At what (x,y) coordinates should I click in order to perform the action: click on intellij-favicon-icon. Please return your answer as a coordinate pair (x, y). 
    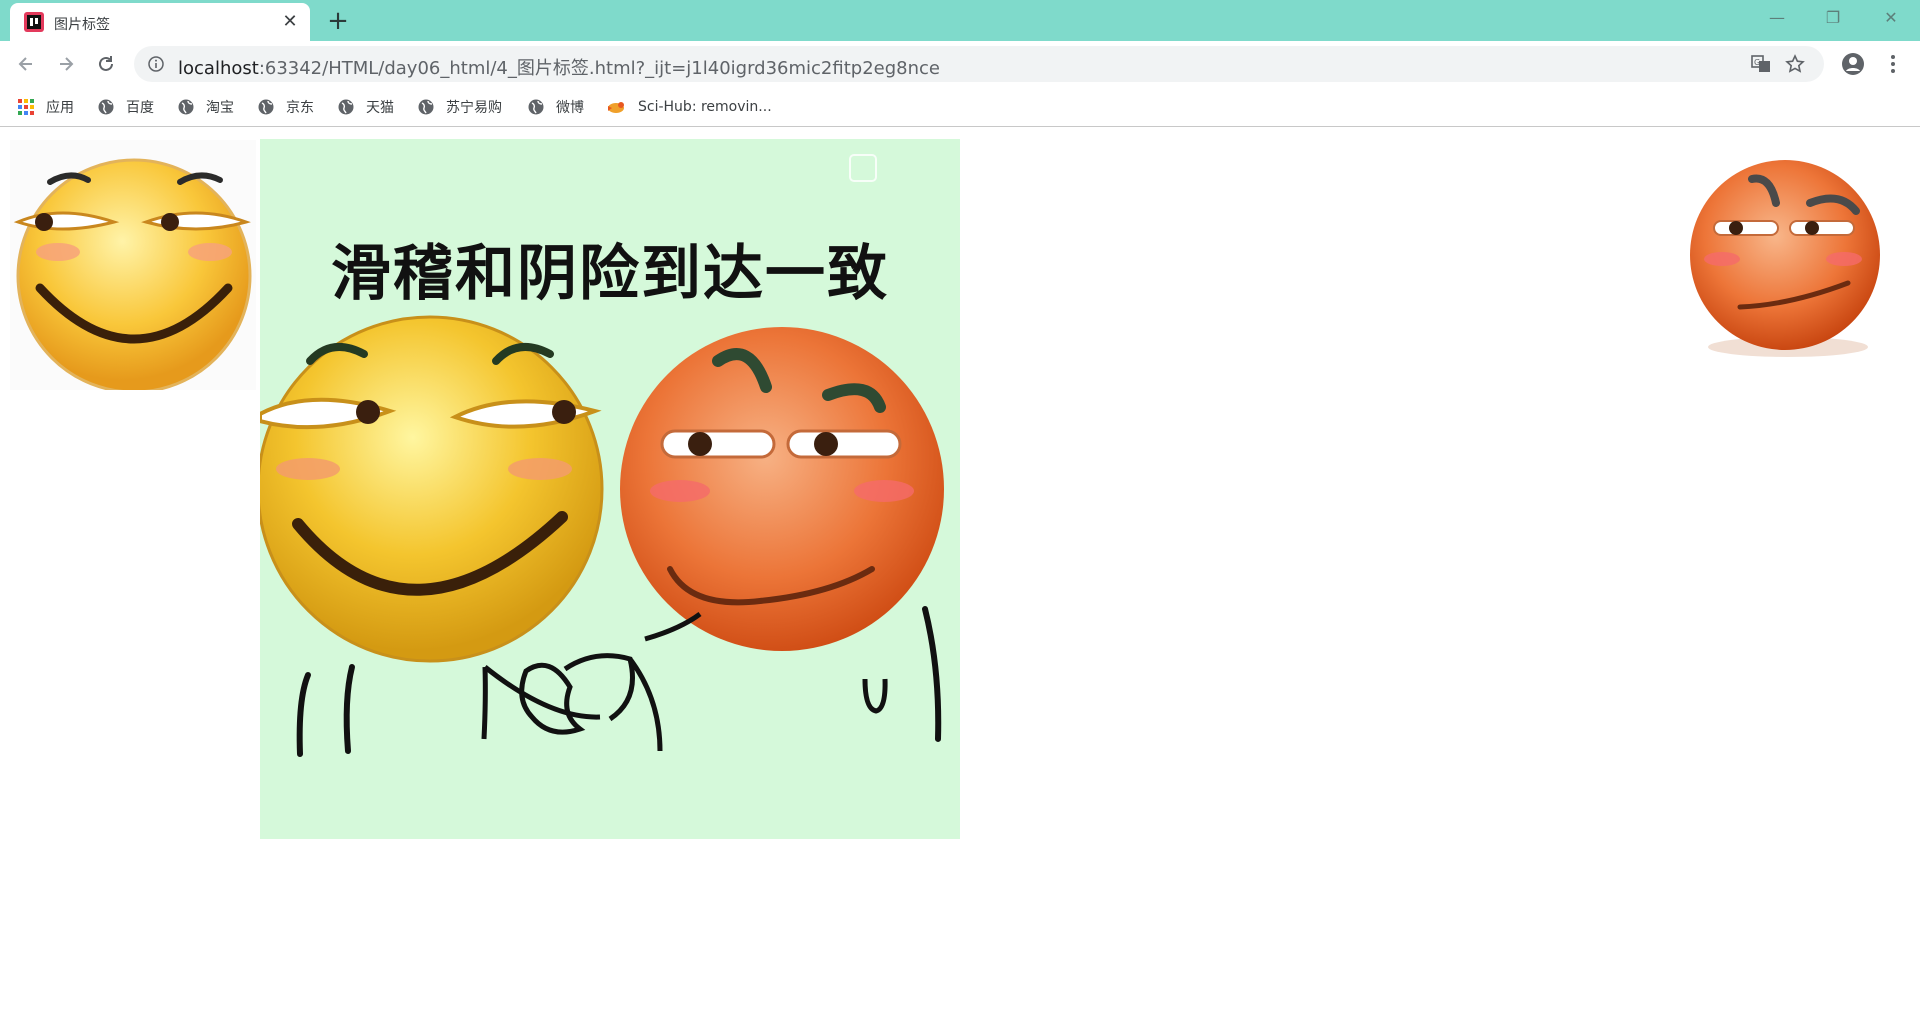
    Looking at the image, I should click on (34, 22).